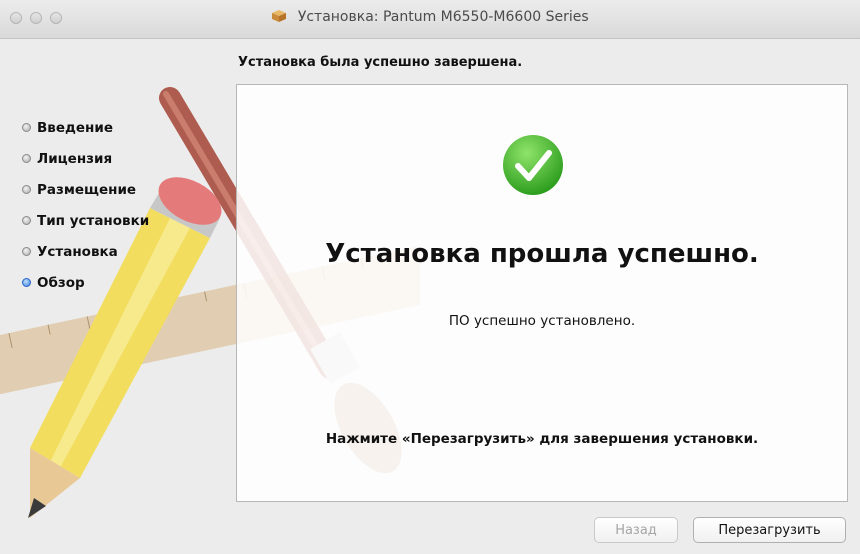 The image size is (860, 554). What do you see at coordinates (85, 282) in the screenshot?
I see `sidebar-step-summary: Обзор` at bounding box center [85, 282].